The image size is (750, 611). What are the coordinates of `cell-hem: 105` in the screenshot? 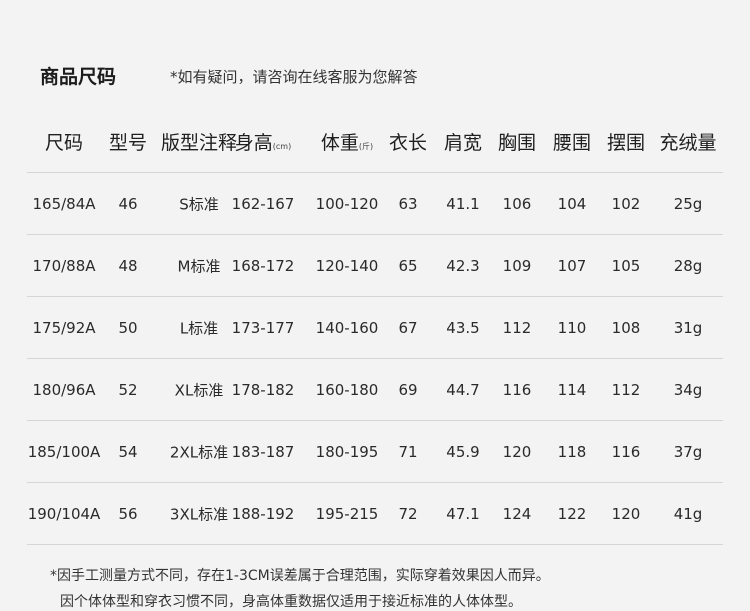 It's located at (626, 265).